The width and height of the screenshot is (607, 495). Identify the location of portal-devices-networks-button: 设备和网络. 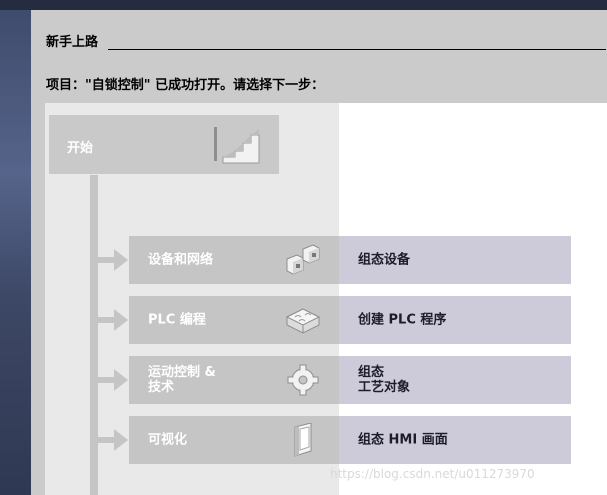
(234, 260).